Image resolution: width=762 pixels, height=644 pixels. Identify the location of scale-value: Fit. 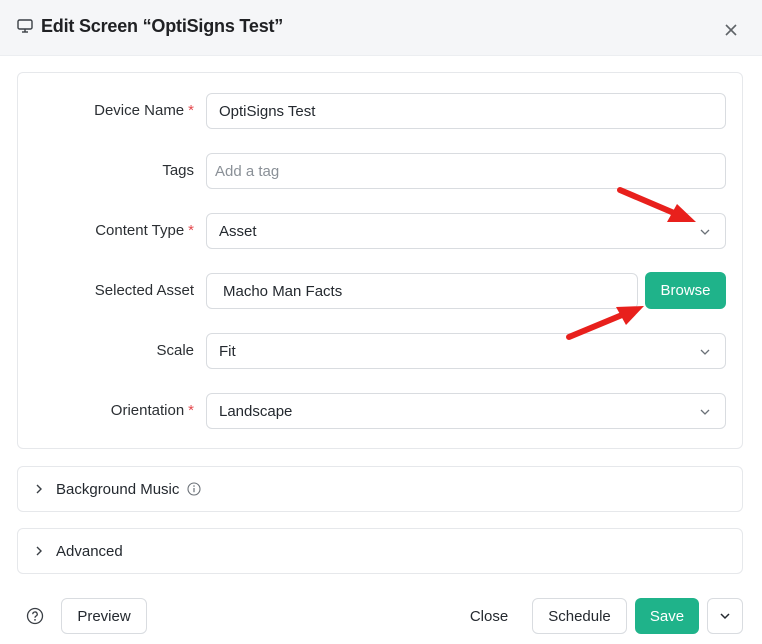
(227, 351).